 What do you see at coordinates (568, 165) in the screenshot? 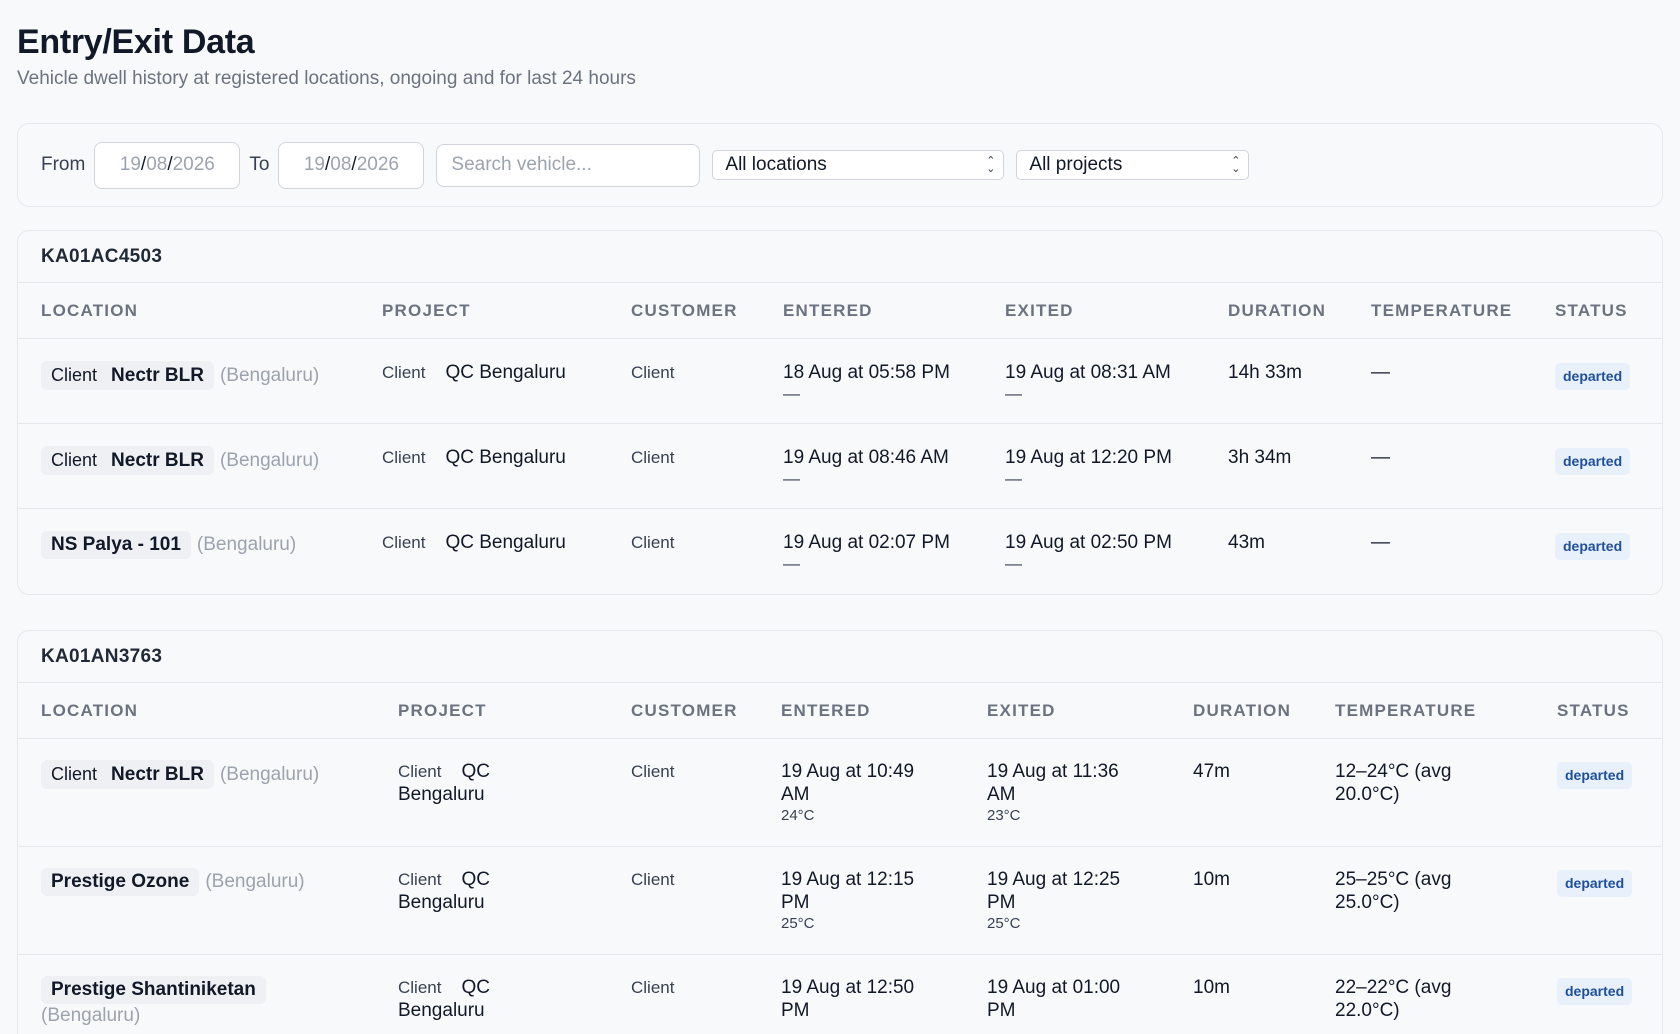
I see `search-vehicle-input` at bounding box center [568, 165].